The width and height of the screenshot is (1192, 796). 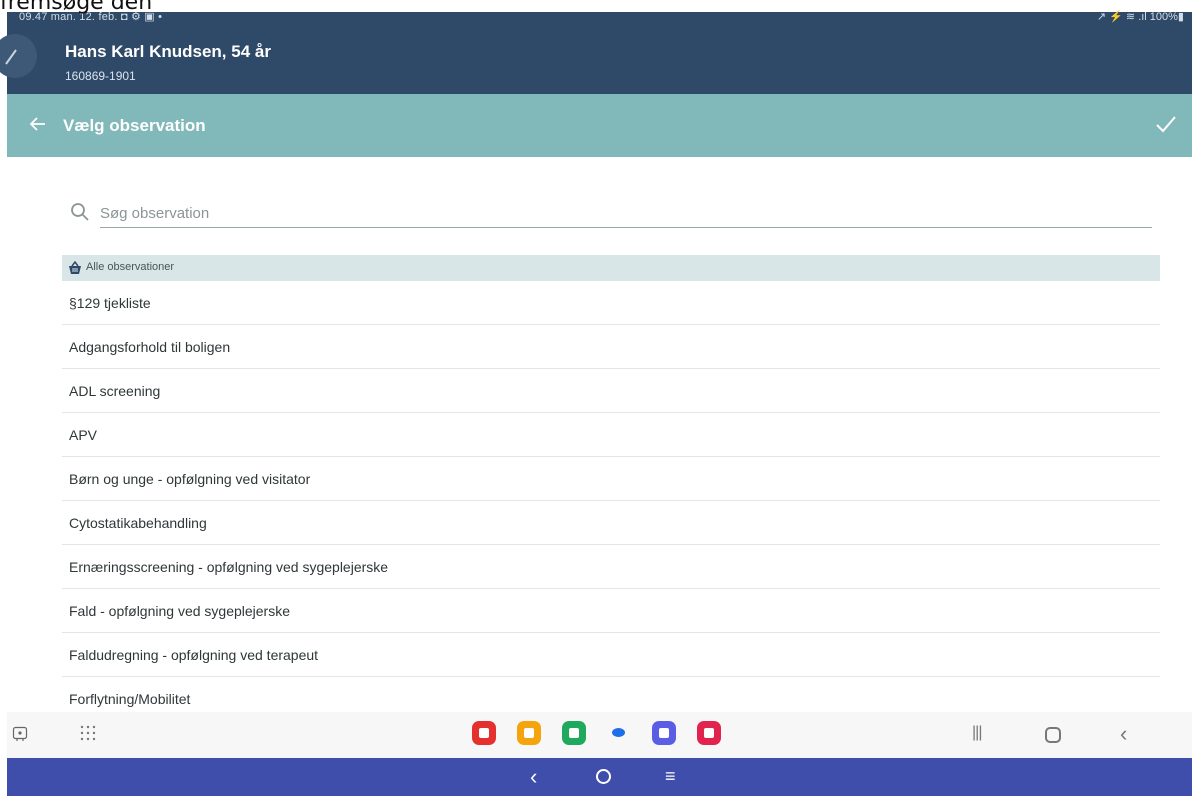 I want to click on search-icon, so click(x=80, y=212).